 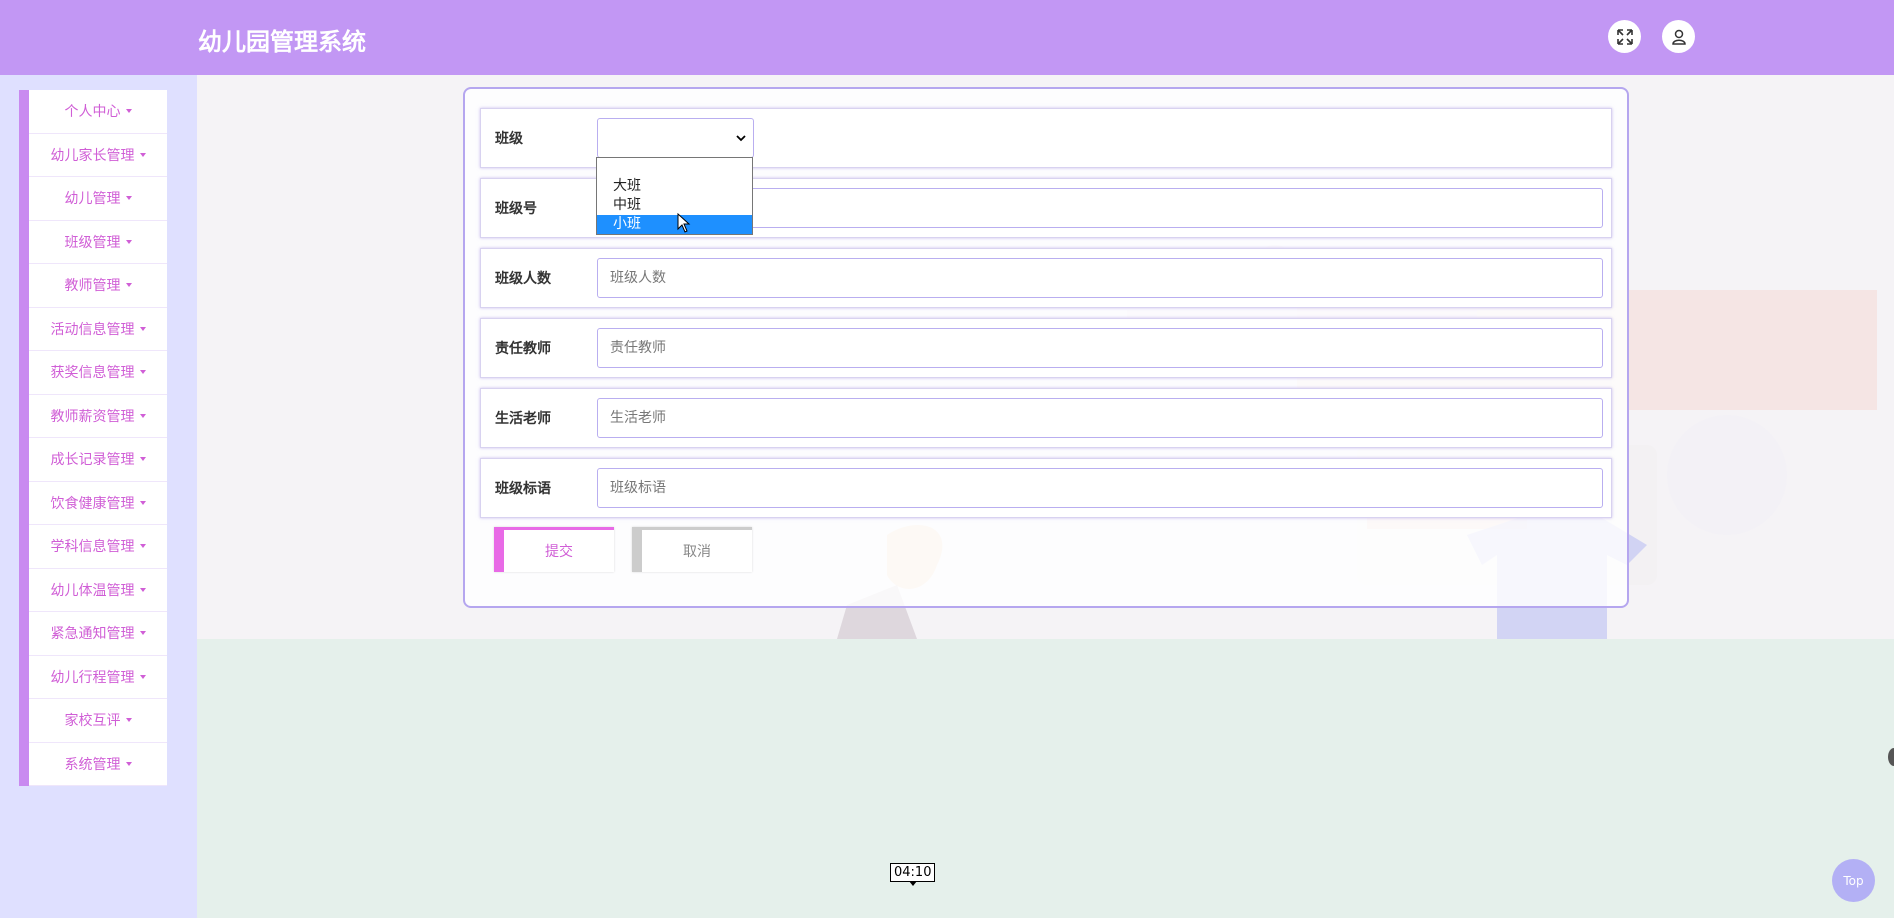 I want to click on fullscreen-button, so click(x=1624, y=36).